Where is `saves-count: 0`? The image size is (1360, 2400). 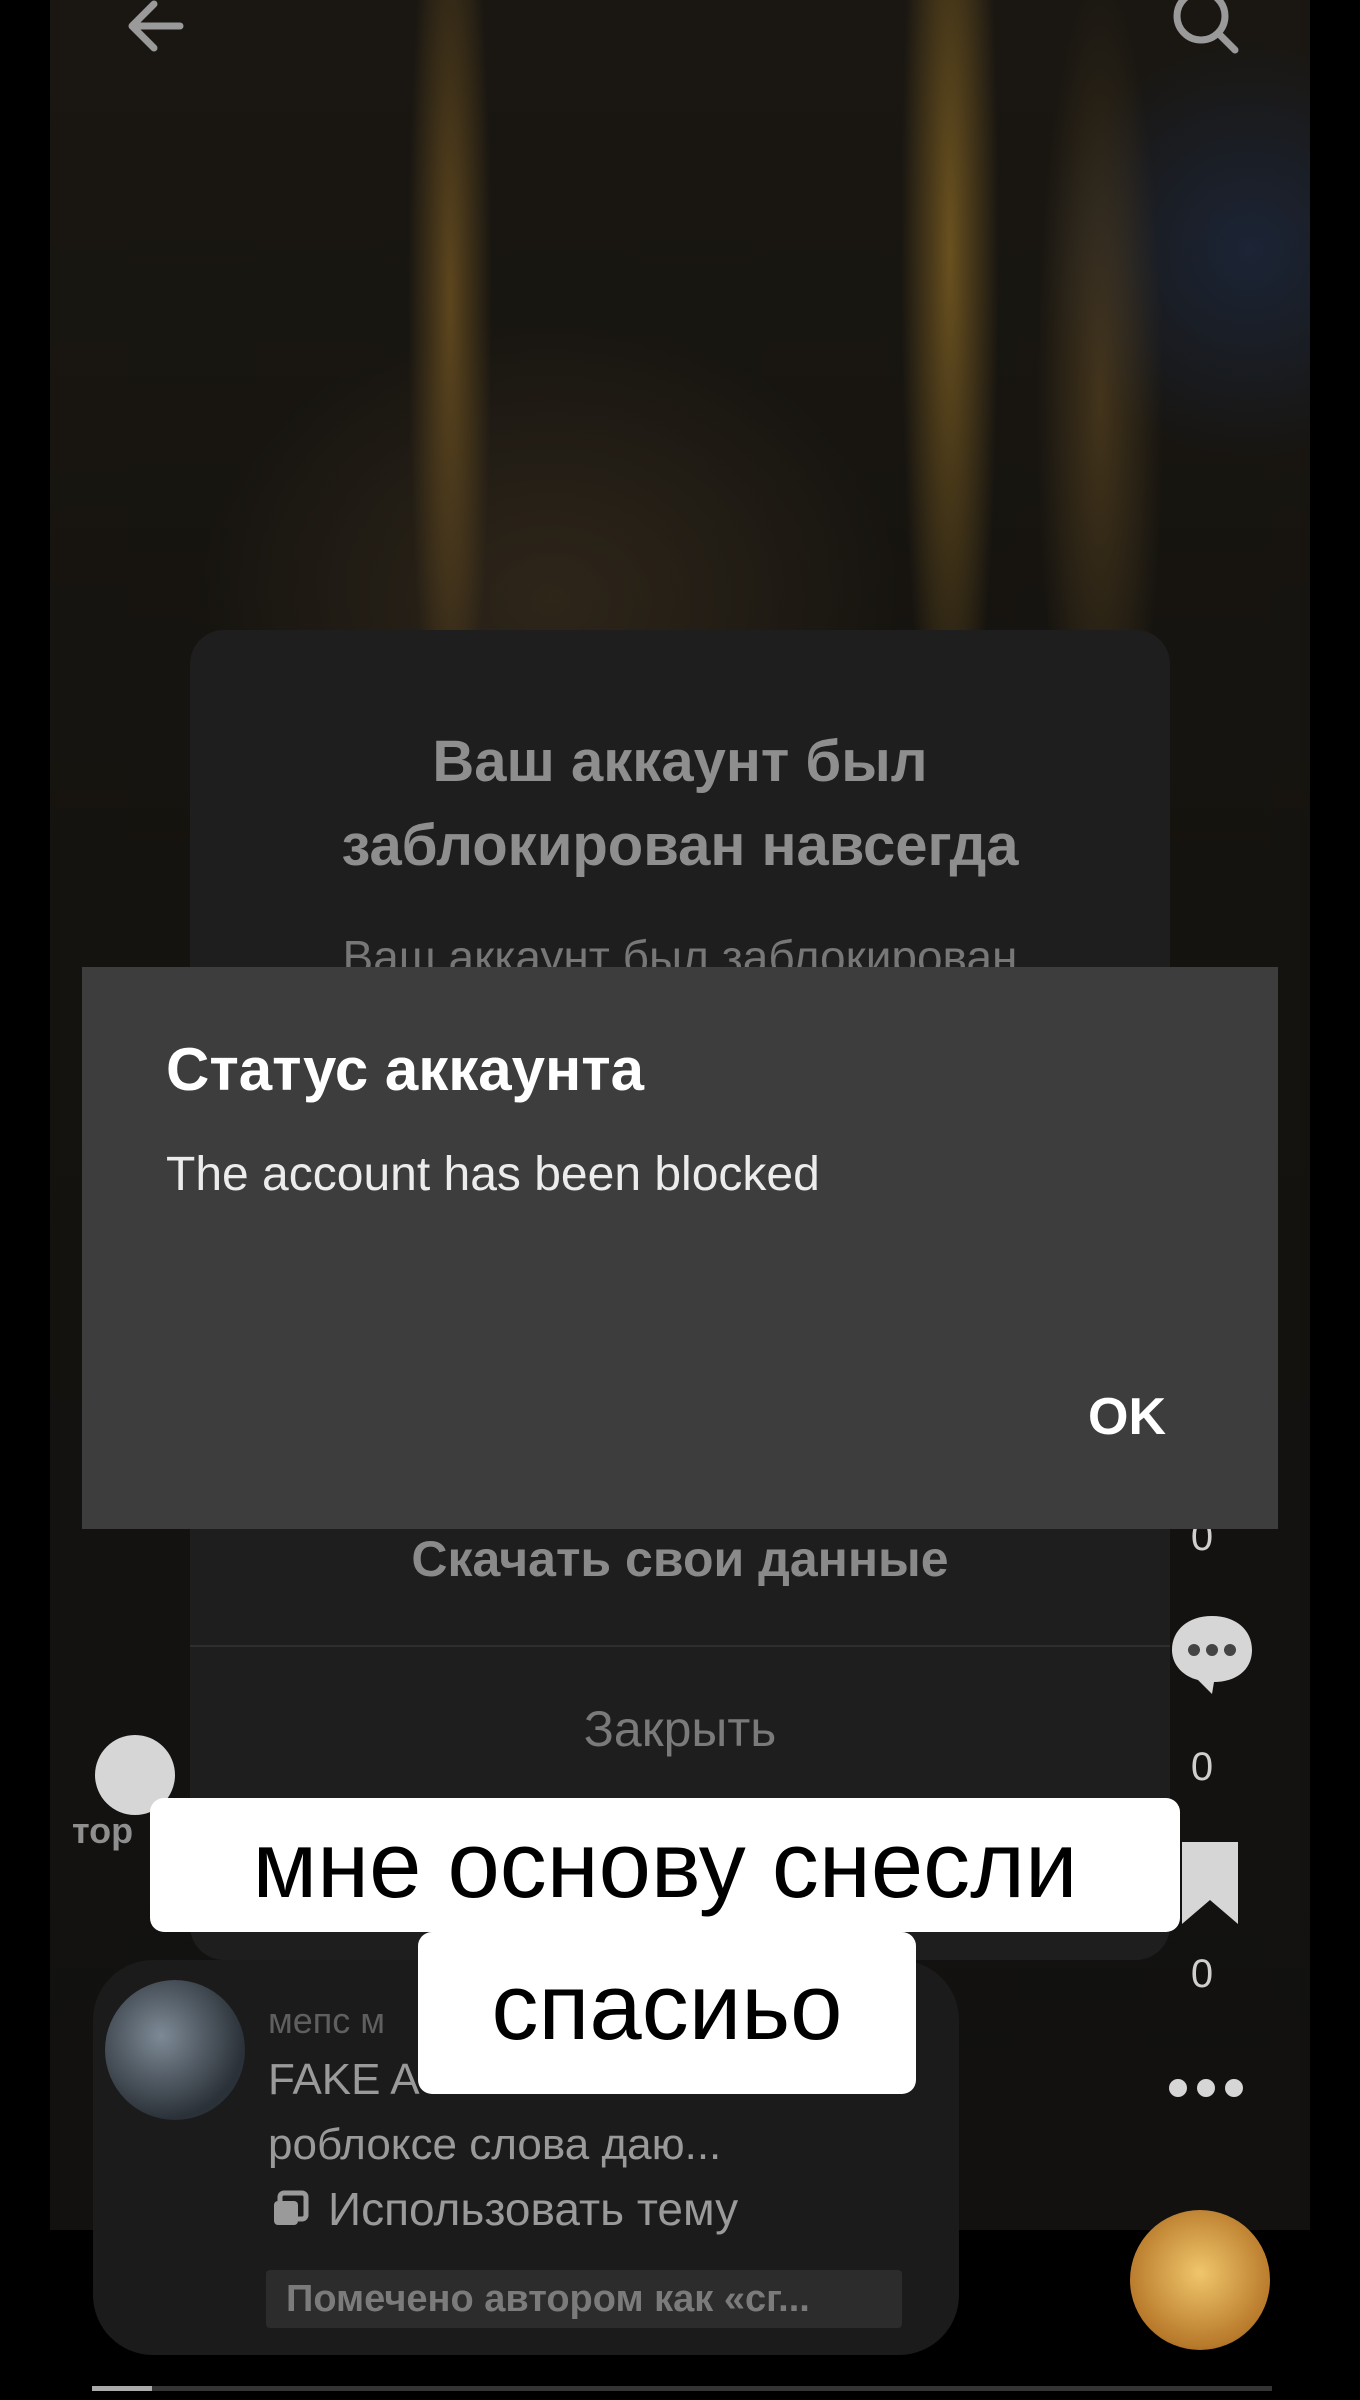 saves-count: 0 is located at coordinates (1202, 1974).